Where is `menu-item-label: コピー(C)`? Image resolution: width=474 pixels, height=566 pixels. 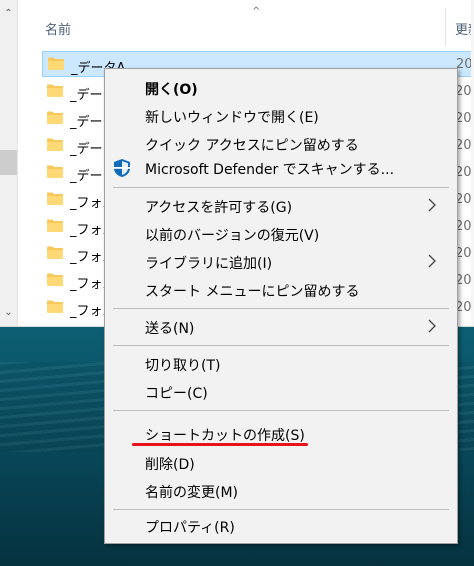 menu-item-label: コピー(C) is located at coordinates (176, 394).